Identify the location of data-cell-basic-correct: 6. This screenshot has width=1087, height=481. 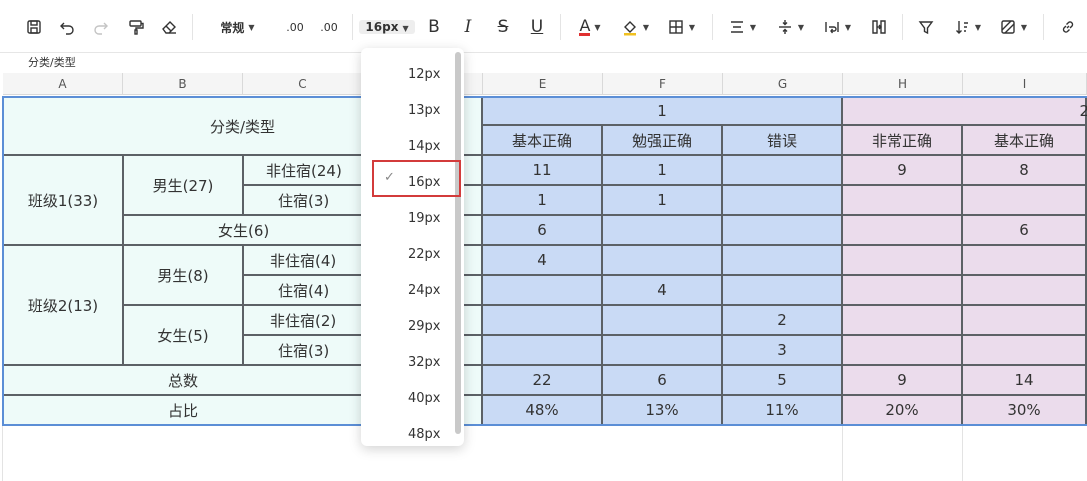
(543, 231).